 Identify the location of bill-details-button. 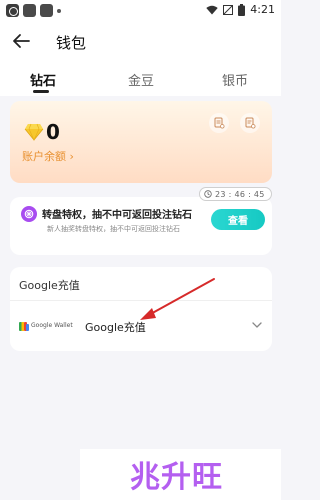
(250, 123).